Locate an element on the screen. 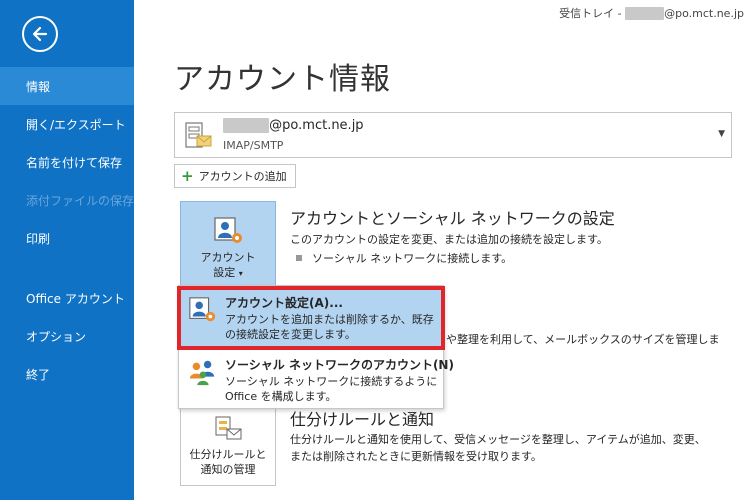 Image resolution: width=752 pixels, height=500 pixels. add-account-button: + アカウントの追加 is located at coordinates (235, 176).